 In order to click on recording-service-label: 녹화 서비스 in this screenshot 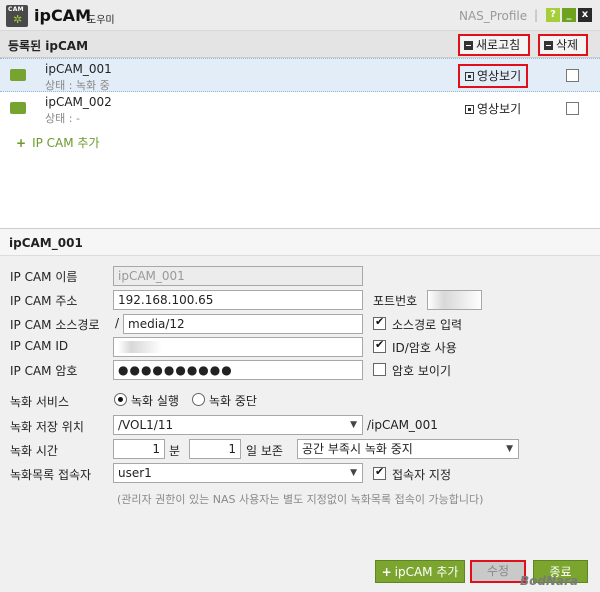, I will do `click(40, 402)`.